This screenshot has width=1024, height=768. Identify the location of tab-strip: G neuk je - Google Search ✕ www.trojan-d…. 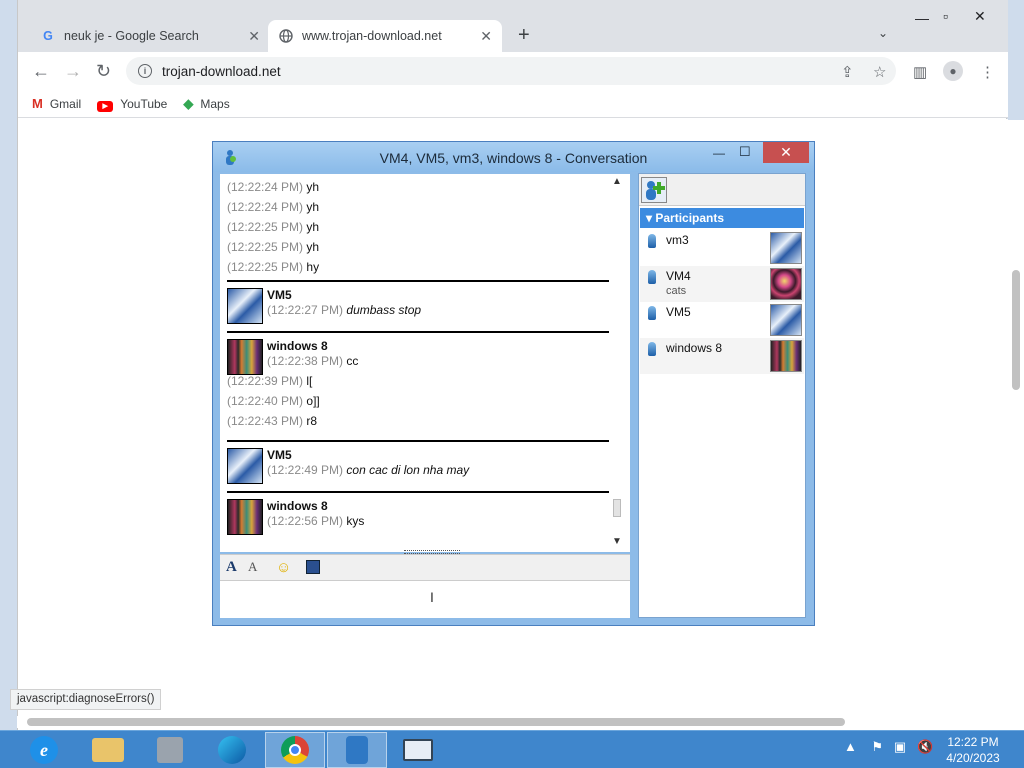
(513, 26).